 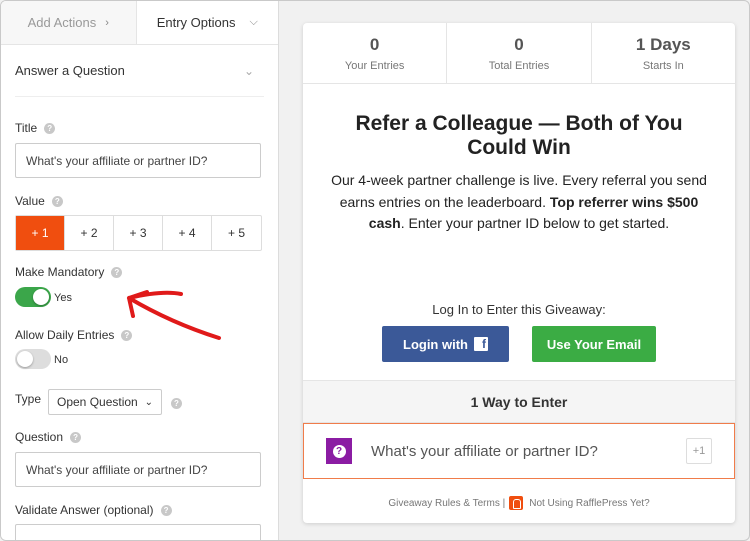 I want to click on entry-action-text: What's your affiliate or partner ID?, so click(x=484, y=451).